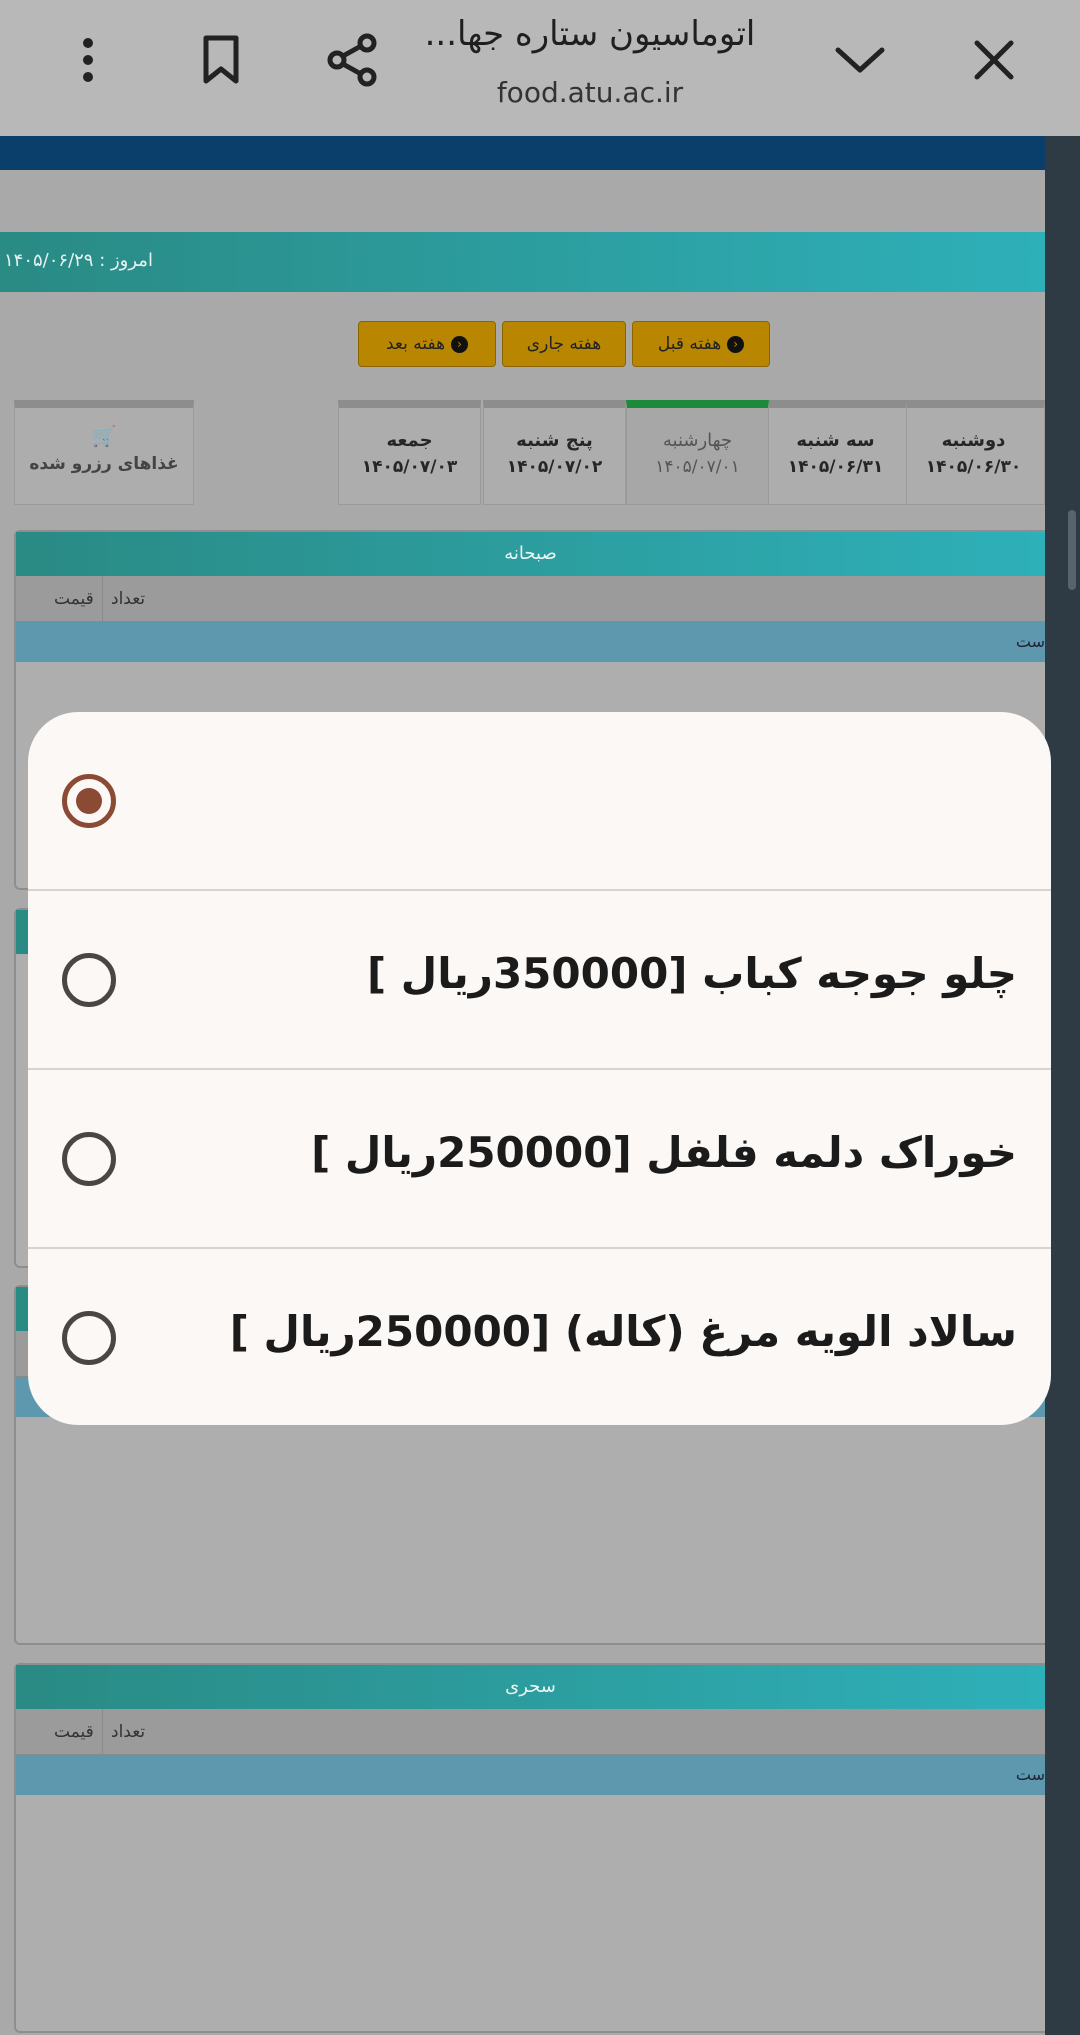  Describe the element at coordinates (973, 440) in the screenshot. I see `day-name: دوشنبه` at that location.